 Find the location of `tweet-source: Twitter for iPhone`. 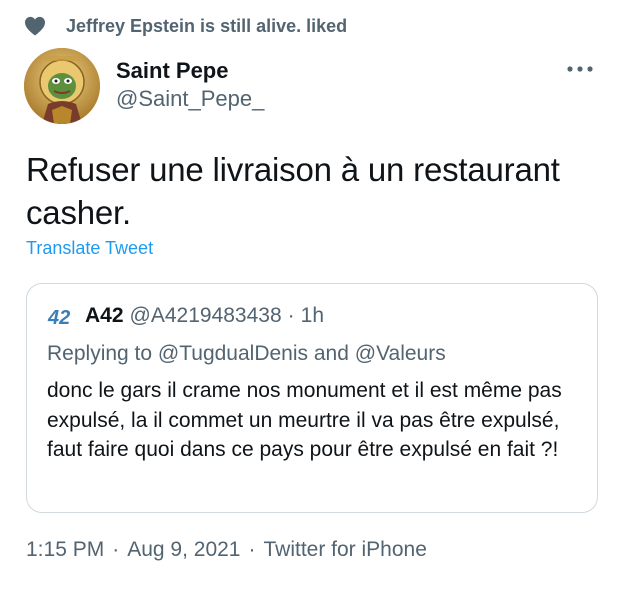

tweet-source: Twitter for iPhone is located at coordinates (344, 550).